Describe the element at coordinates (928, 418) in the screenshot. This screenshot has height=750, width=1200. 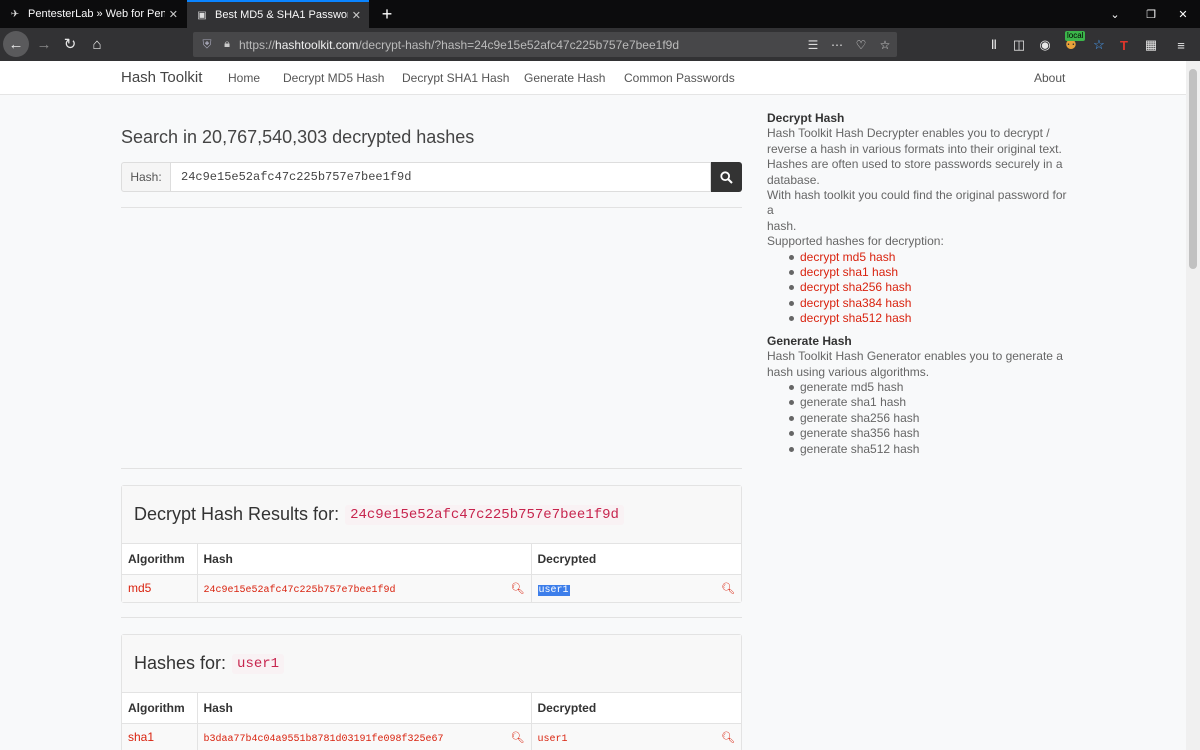
I see `list-item: generate sha256 hash` at that location.